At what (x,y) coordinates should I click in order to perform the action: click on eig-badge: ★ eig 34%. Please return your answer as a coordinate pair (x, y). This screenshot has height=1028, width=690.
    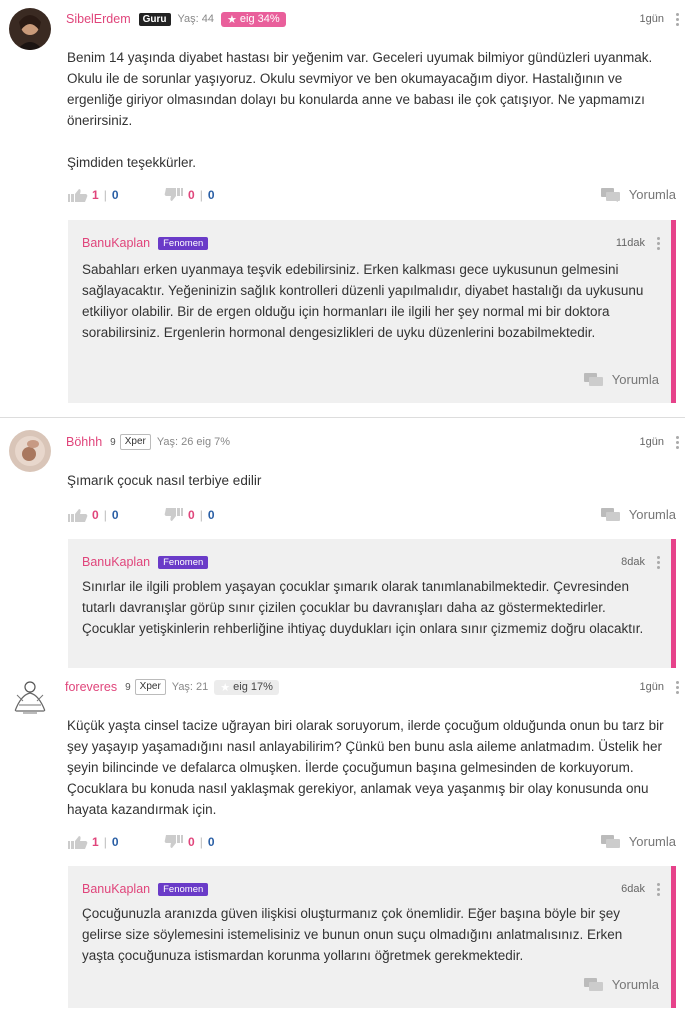
    Looking at the image, I should click on (253, 19).